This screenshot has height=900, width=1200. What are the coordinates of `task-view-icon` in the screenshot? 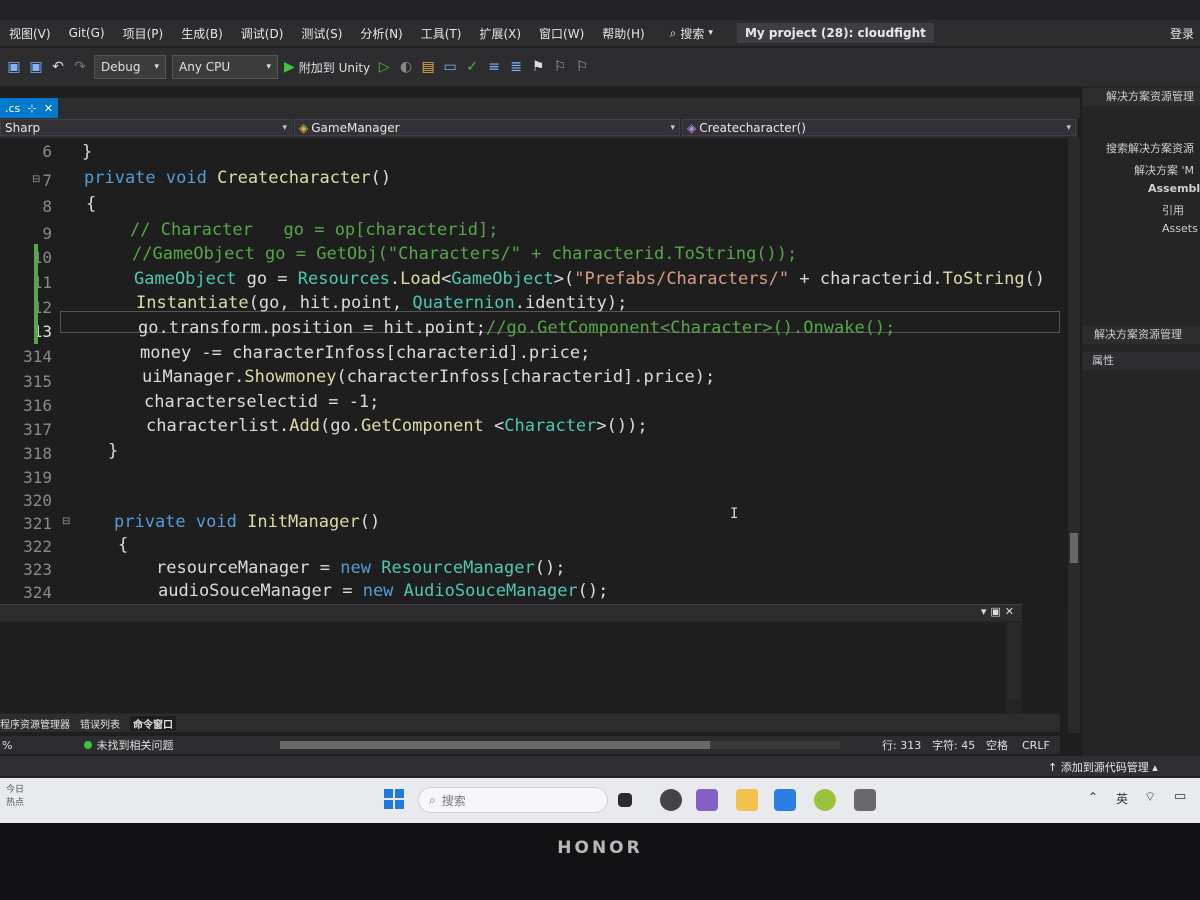 It's located at (625, 800).